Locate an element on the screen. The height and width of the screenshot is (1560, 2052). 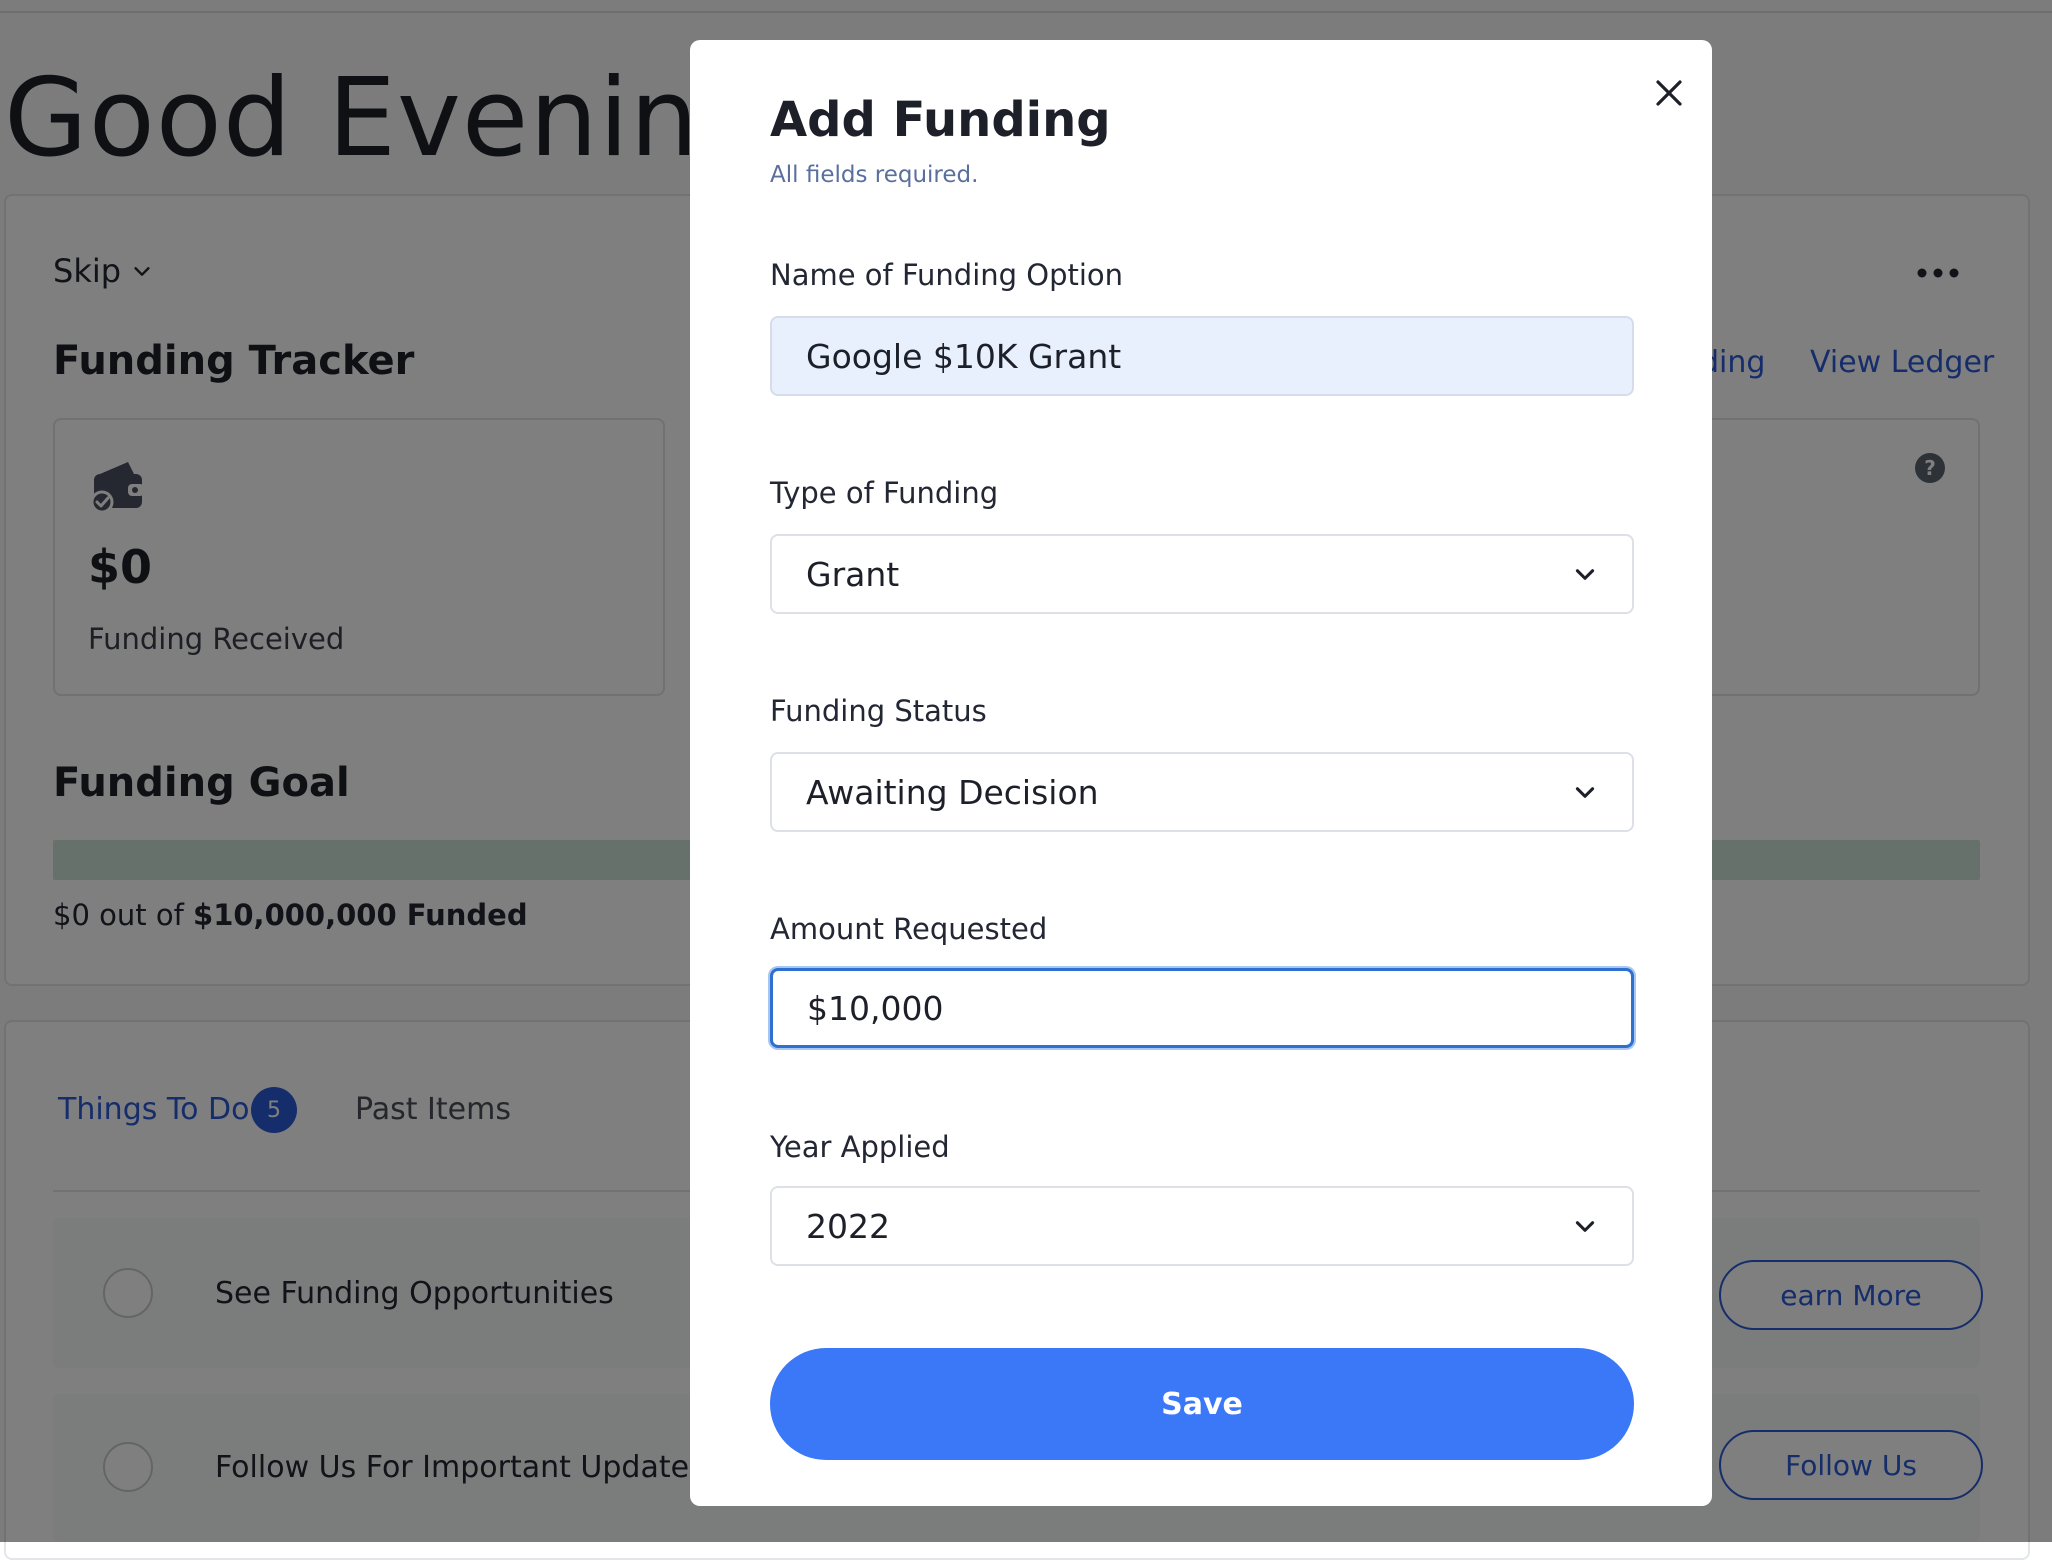
status-select-value: Awaiting Decision is located at coordinates (952, 792).